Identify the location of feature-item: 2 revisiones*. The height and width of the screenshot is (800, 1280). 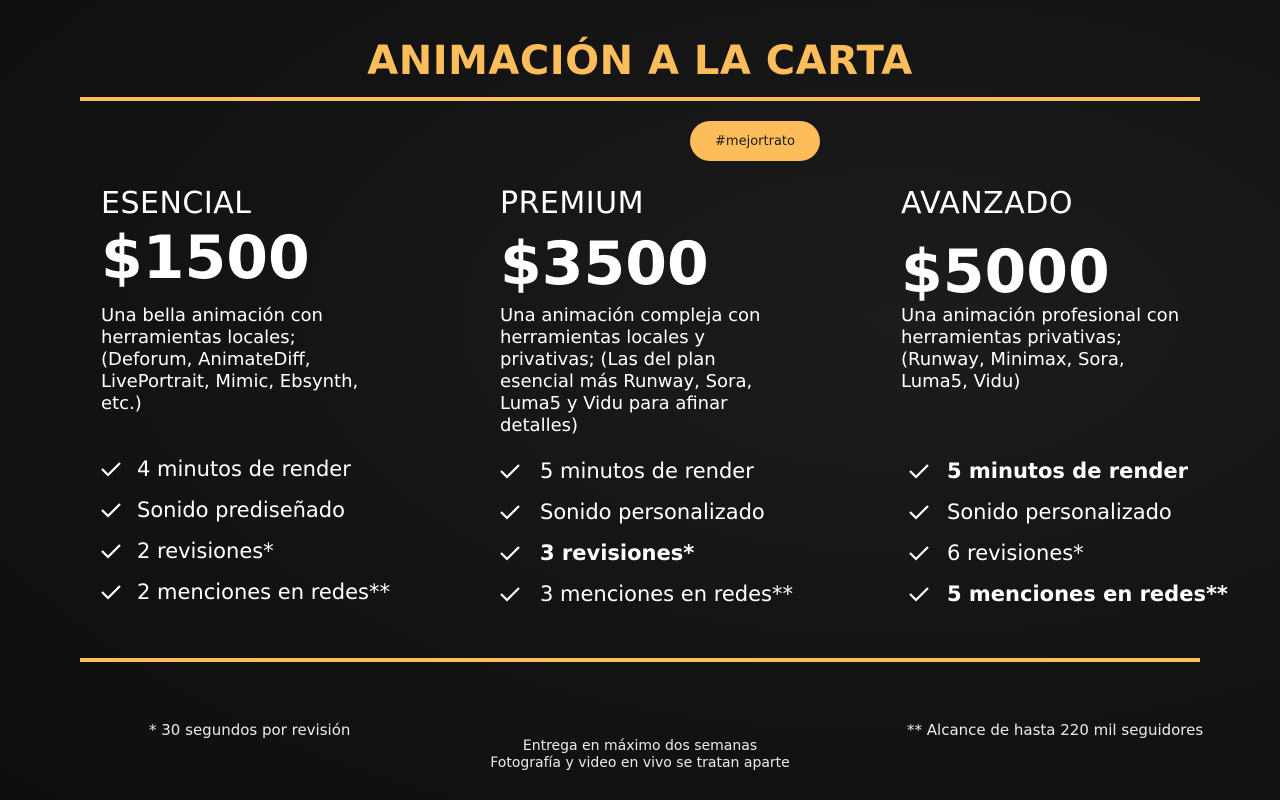
(245, 550).